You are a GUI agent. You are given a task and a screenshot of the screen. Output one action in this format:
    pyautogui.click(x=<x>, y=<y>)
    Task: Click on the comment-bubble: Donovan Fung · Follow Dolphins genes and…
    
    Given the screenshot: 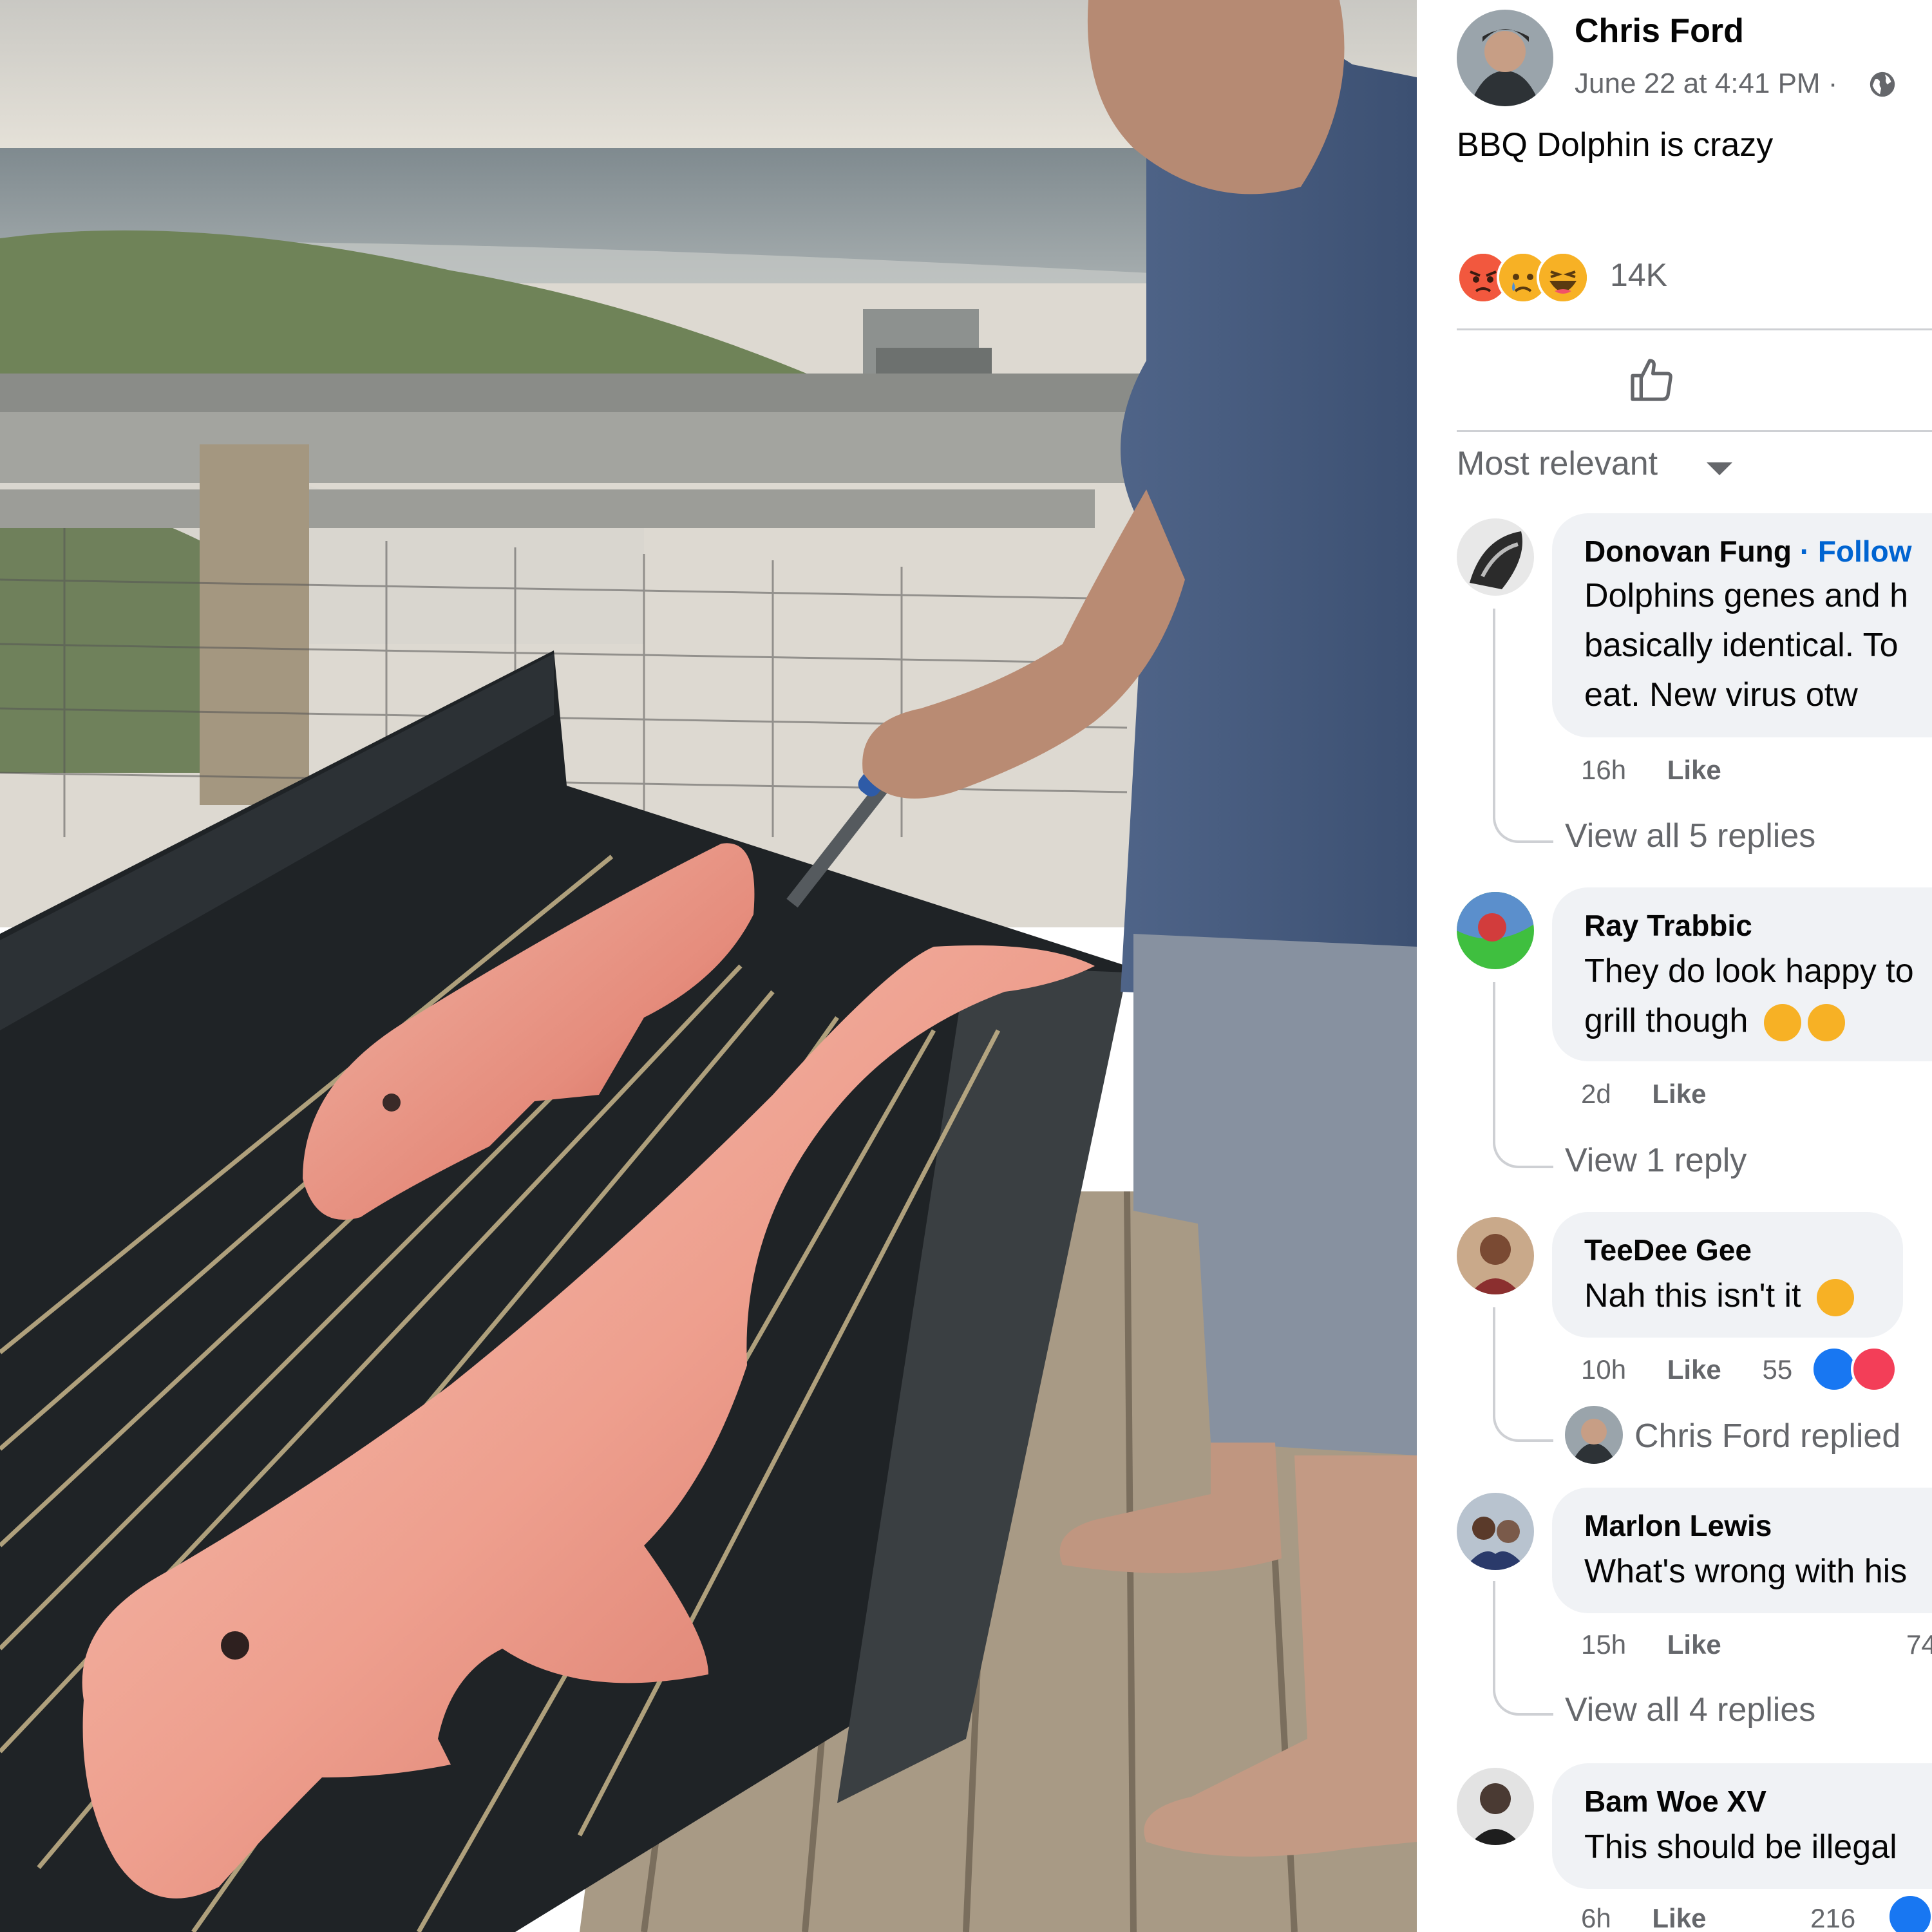 What is the action you would take?
    pyautogui.click(x=1742, y=625)
    